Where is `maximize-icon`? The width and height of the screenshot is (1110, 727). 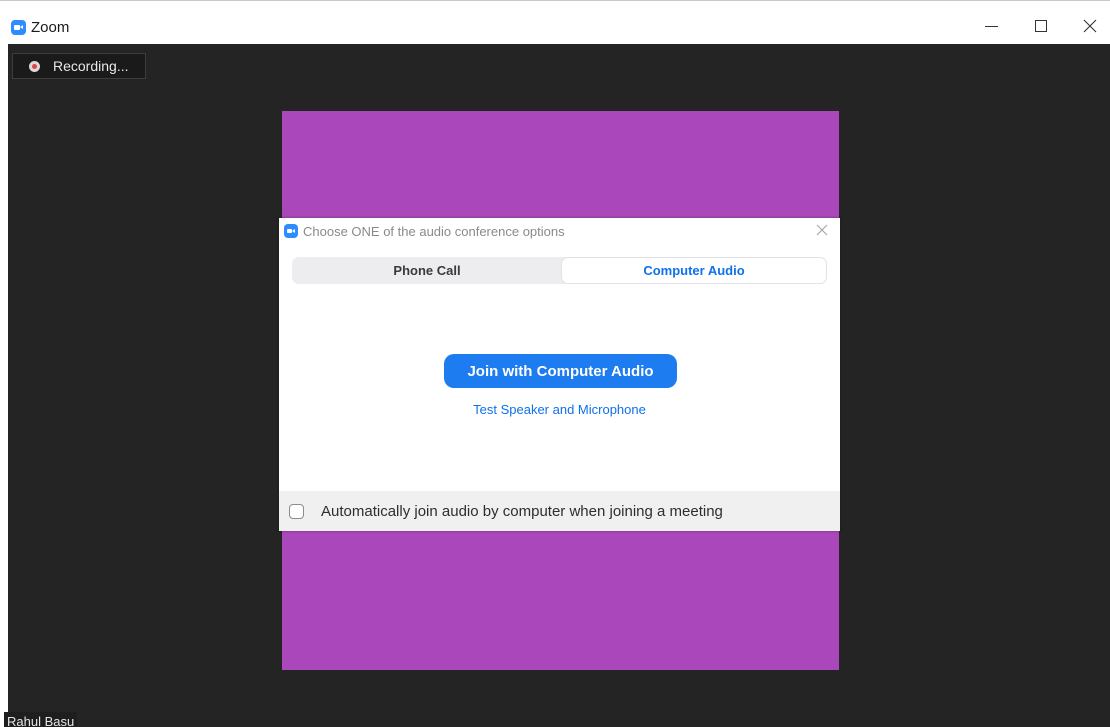
maximize-icon is located at coordinates (1041, 26).